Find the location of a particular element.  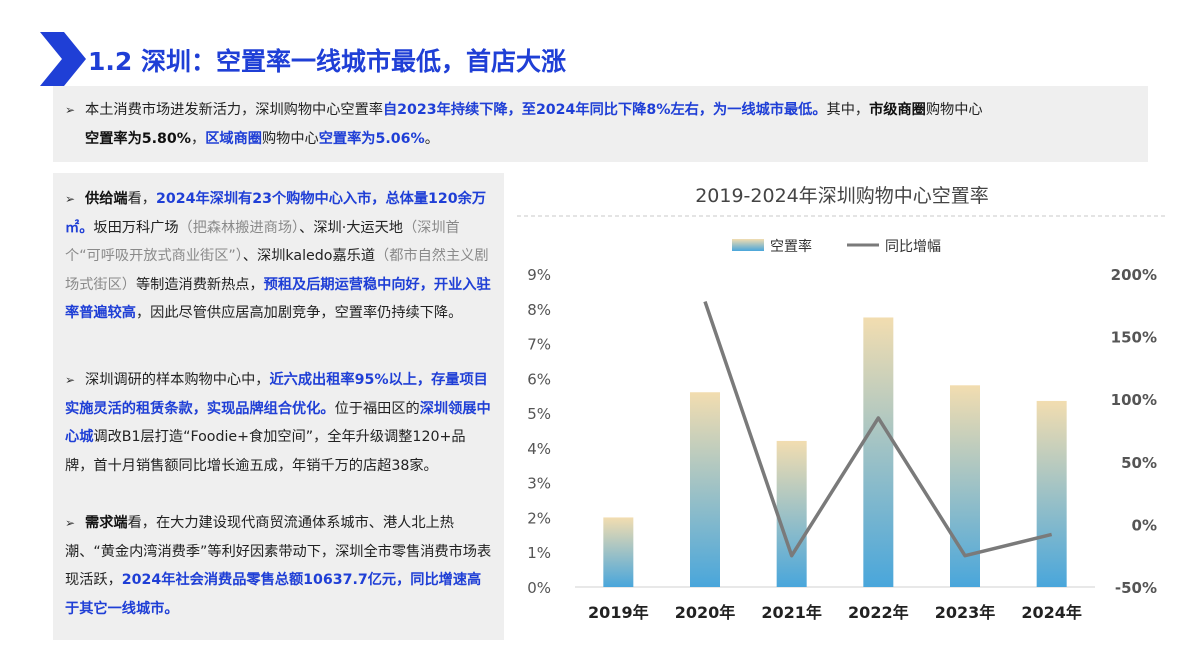

y-left-tick-label: 8% is located at coordinates (539, 310).